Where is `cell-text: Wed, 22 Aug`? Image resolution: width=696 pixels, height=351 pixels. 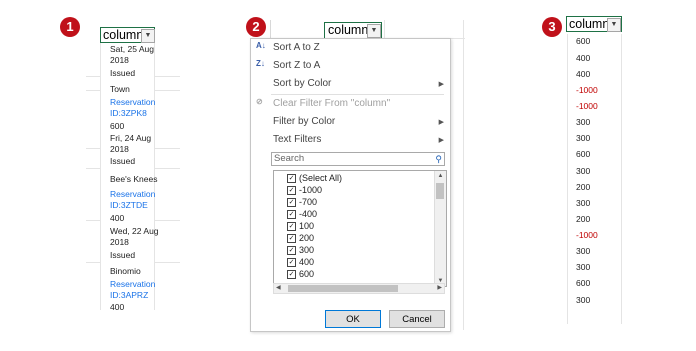 cell-text: Wed, 22 Aug is located at coordinates (134, 231).